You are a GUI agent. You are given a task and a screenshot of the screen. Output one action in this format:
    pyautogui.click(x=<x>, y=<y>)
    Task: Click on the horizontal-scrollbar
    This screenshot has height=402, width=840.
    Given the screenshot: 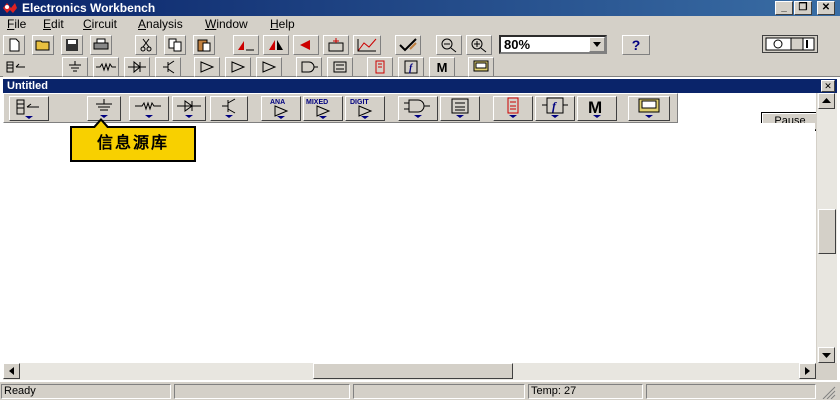 What is the action you would take?
    pyautogui.click(x=409, y=371)
    